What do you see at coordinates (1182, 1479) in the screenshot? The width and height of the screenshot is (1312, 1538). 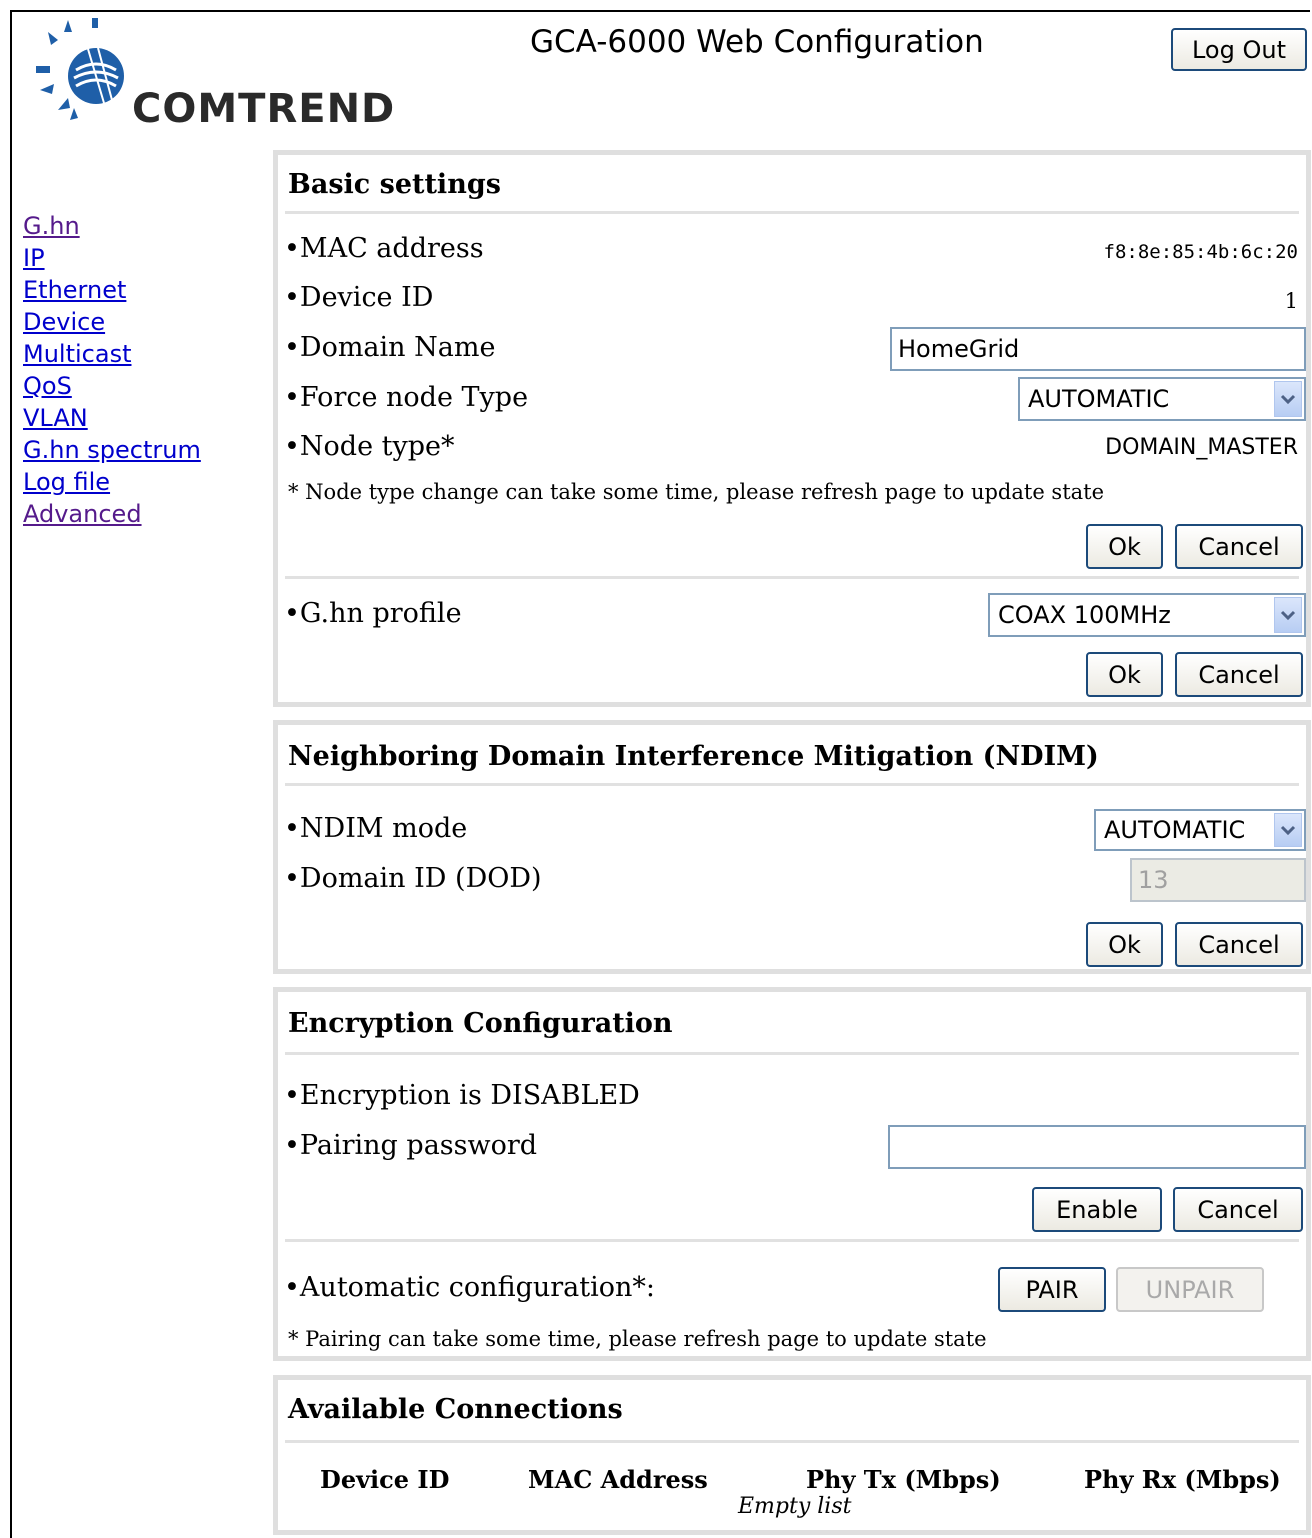 I see `column-header-phy-rx: Phy Rx (Mbps)` at bounding box center [1182, 1479].